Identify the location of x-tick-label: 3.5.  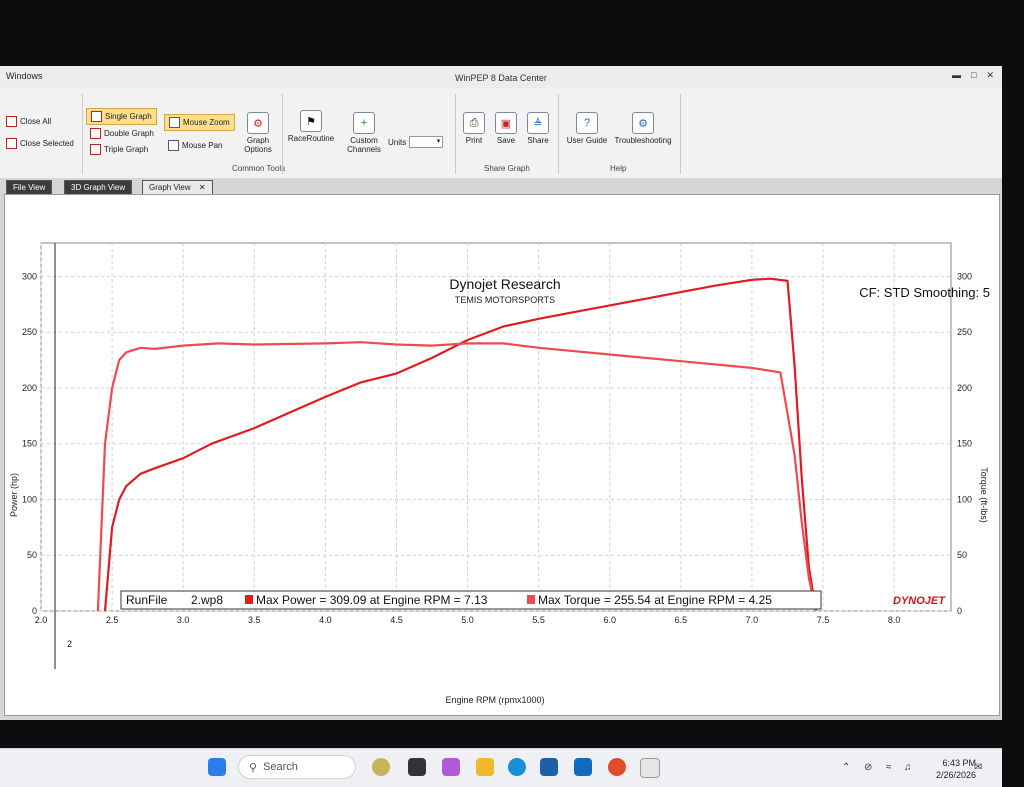
(254, 620).